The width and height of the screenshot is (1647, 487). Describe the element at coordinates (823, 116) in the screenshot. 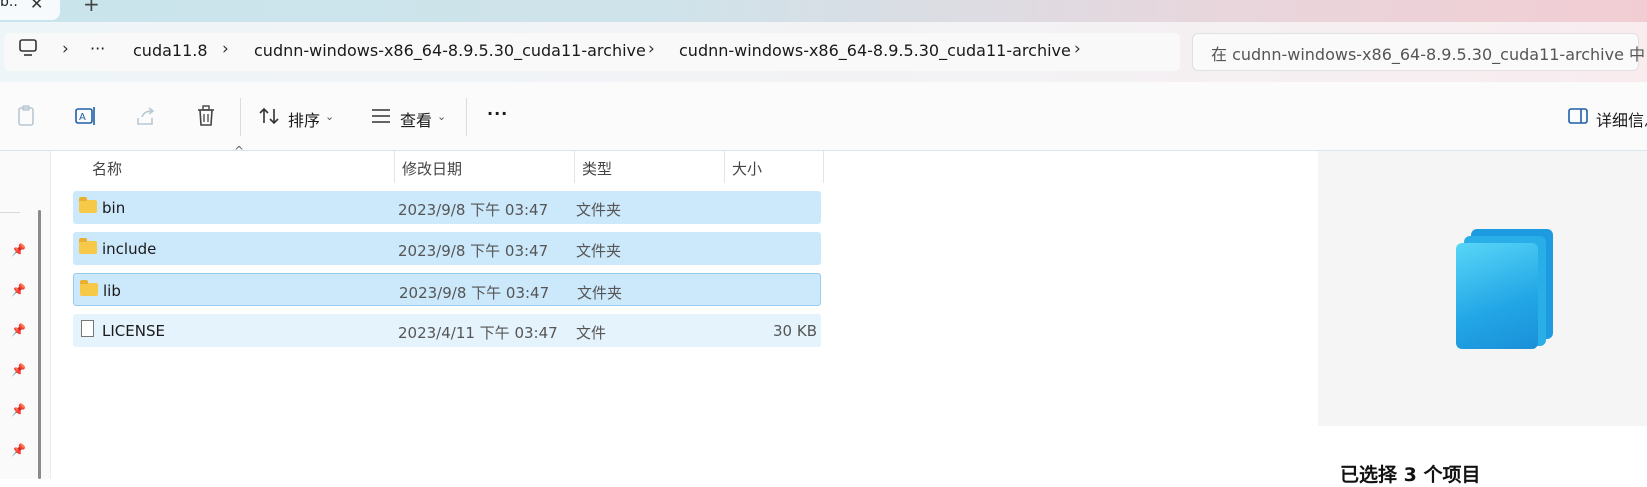

I see `command-bar` at that location.